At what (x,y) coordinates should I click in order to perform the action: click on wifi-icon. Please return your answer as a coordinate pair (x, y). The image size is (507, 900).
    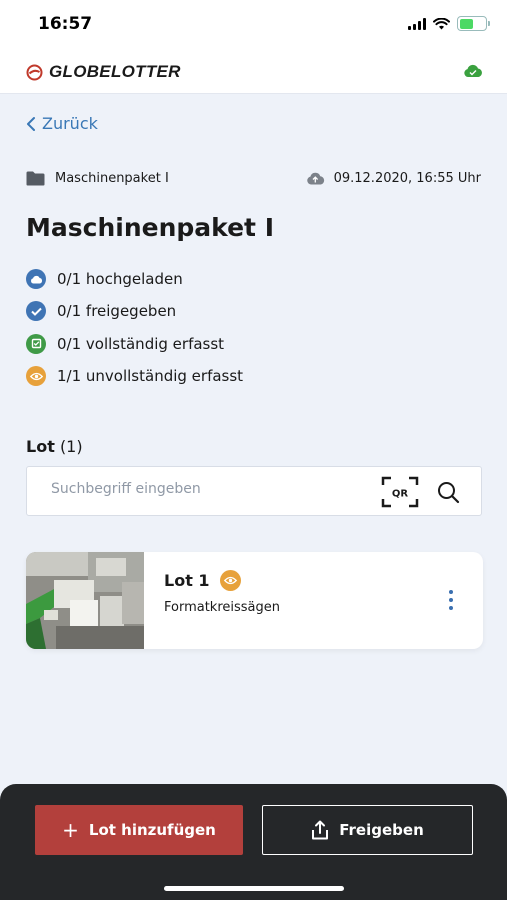
    Looking at the image, I should click on (441, 23).